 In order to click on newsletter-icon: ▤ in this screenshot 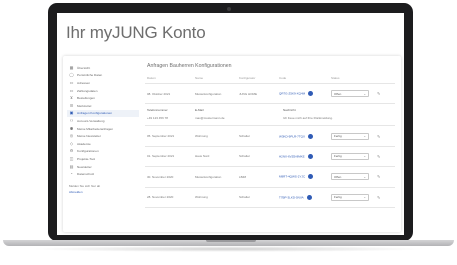, I will do `click(71, 166)`.